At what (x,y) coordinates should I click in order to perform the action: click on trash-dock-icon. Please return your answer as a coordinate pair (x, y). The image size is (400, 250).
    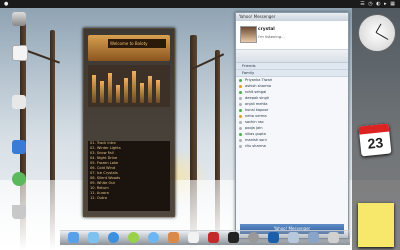
    Looking at the image, I should click on (333, 237).